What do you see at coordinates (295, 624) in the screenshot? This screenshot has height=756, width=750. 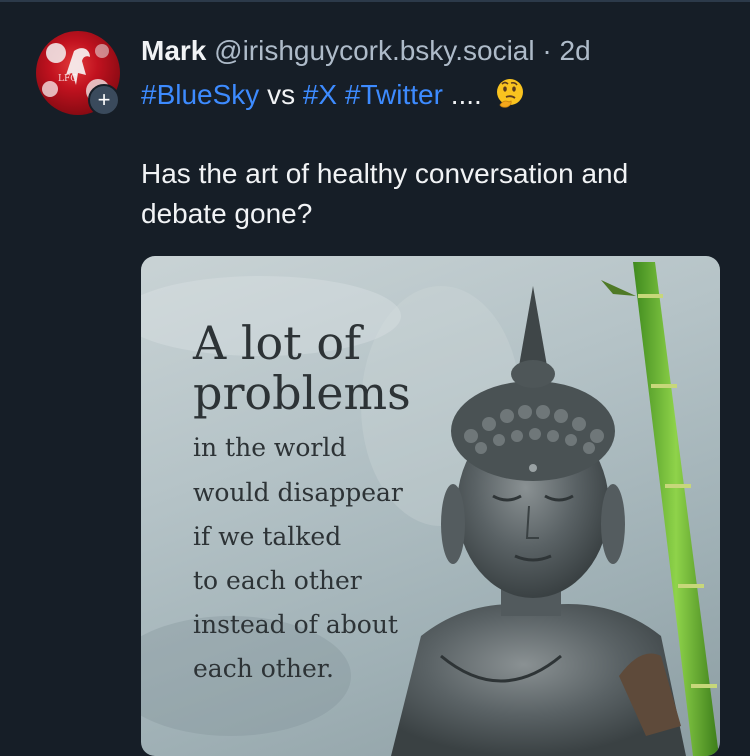 I see `image-quote-line-7: instead of about` at bounding box center [295, 624].